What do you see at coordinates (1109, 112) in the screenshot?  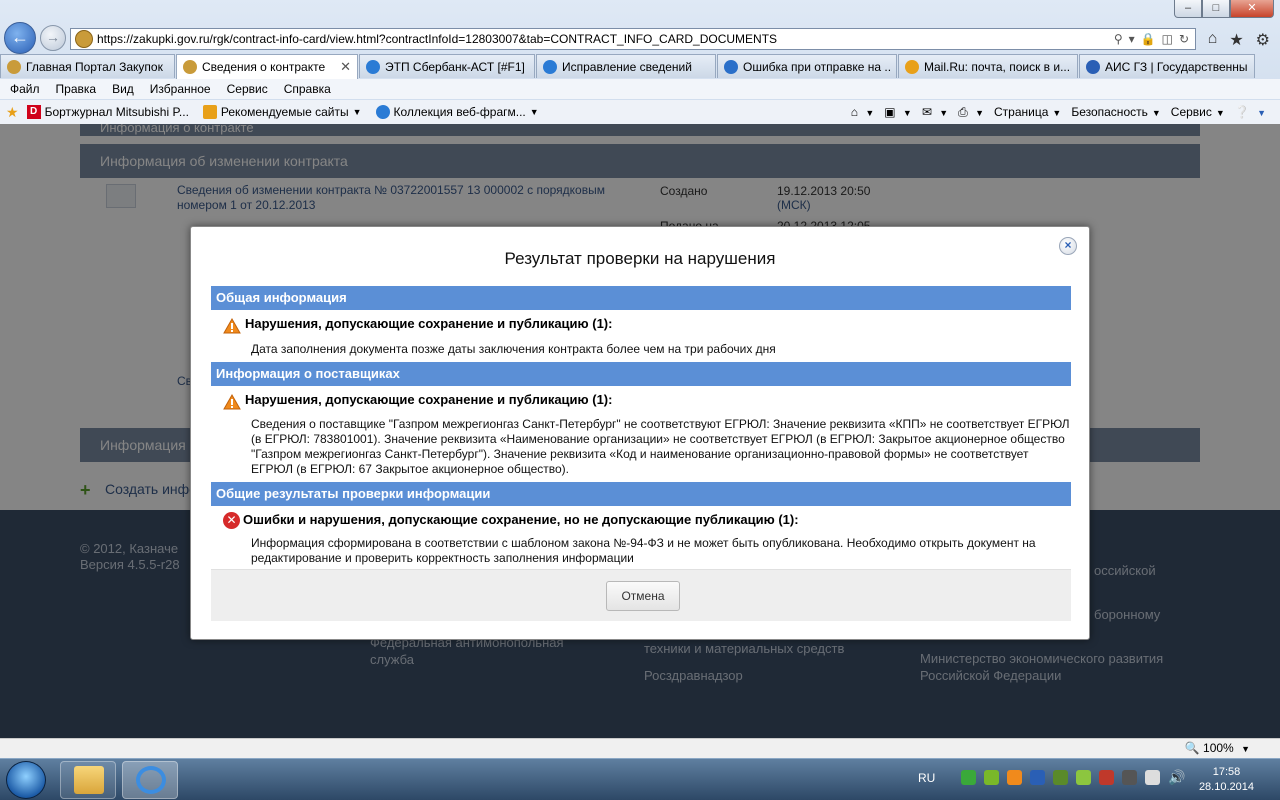 I see `command-label: Безопасность` at bounding box center [1109, 112].